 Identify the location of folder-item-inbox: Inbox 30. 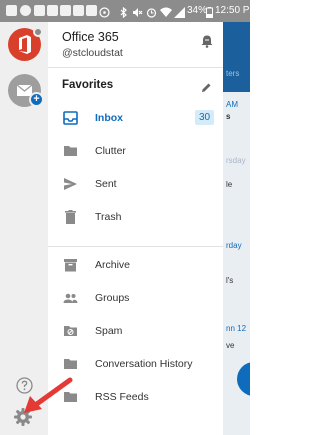
(135, 118).